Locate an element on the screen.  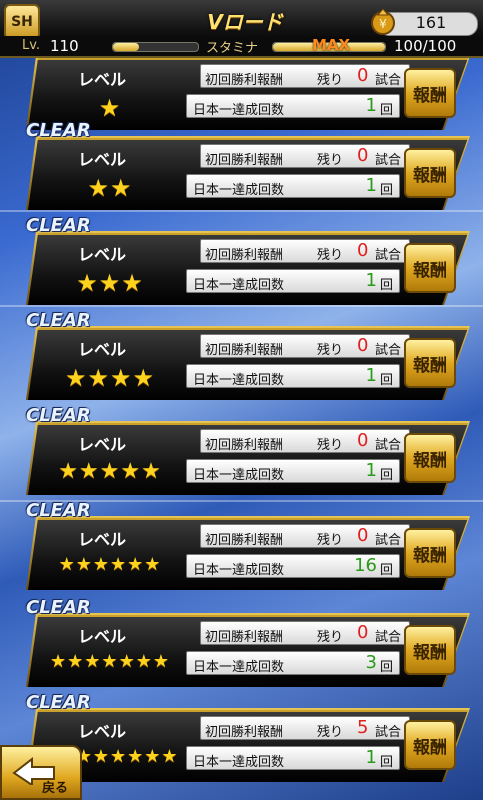
championship-count: 16 is located at coordinates (365, 565).